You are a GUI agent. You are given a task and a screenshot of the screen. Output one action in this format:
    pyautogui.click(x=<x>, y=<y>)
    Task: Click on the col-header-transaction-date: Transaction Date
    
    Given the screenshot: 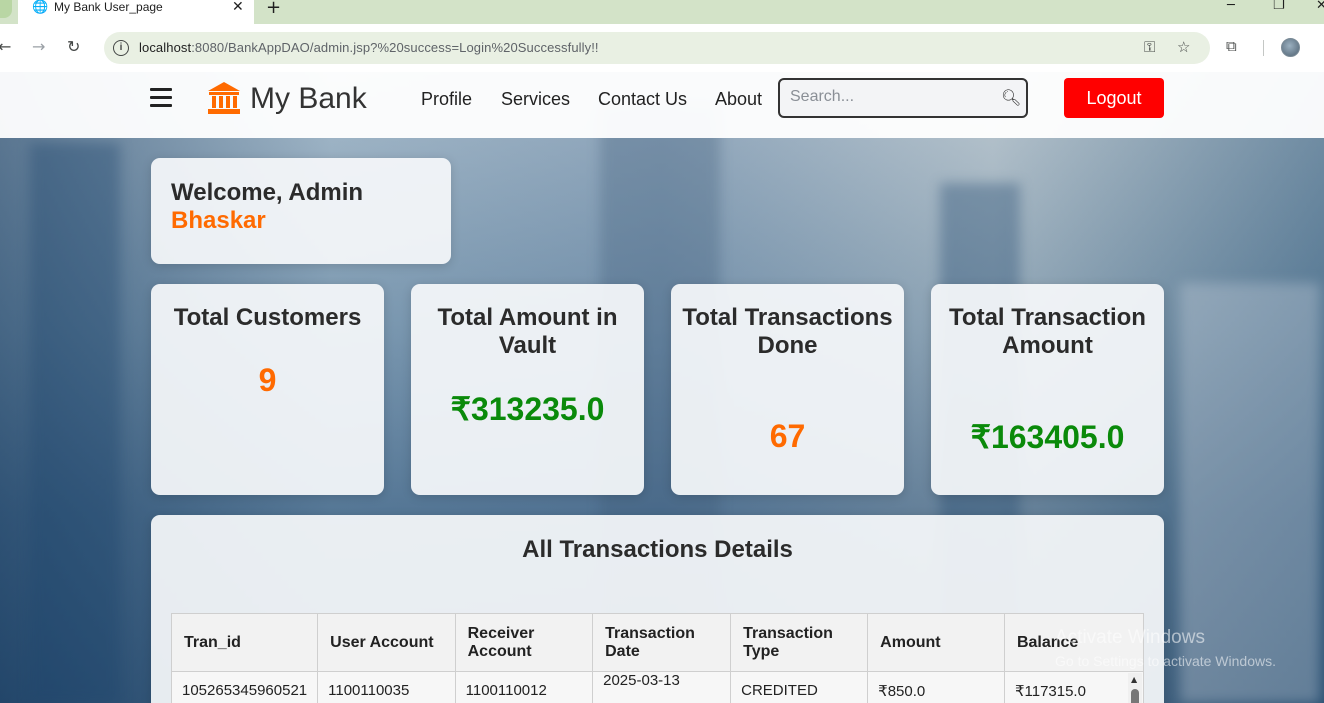 What is the action you would take?
    pyautogui.click(x=662, y=642)
    